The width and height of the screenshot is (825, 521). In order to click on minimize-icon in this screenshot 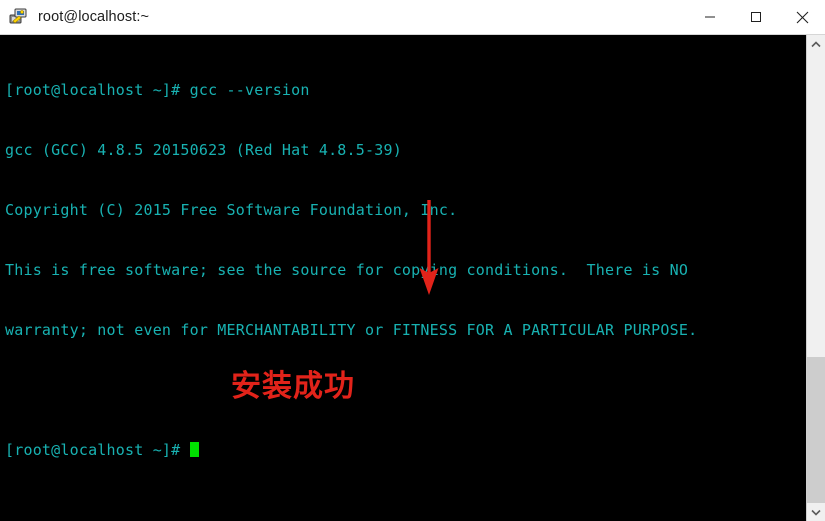, I will do `click(710, 17)`.